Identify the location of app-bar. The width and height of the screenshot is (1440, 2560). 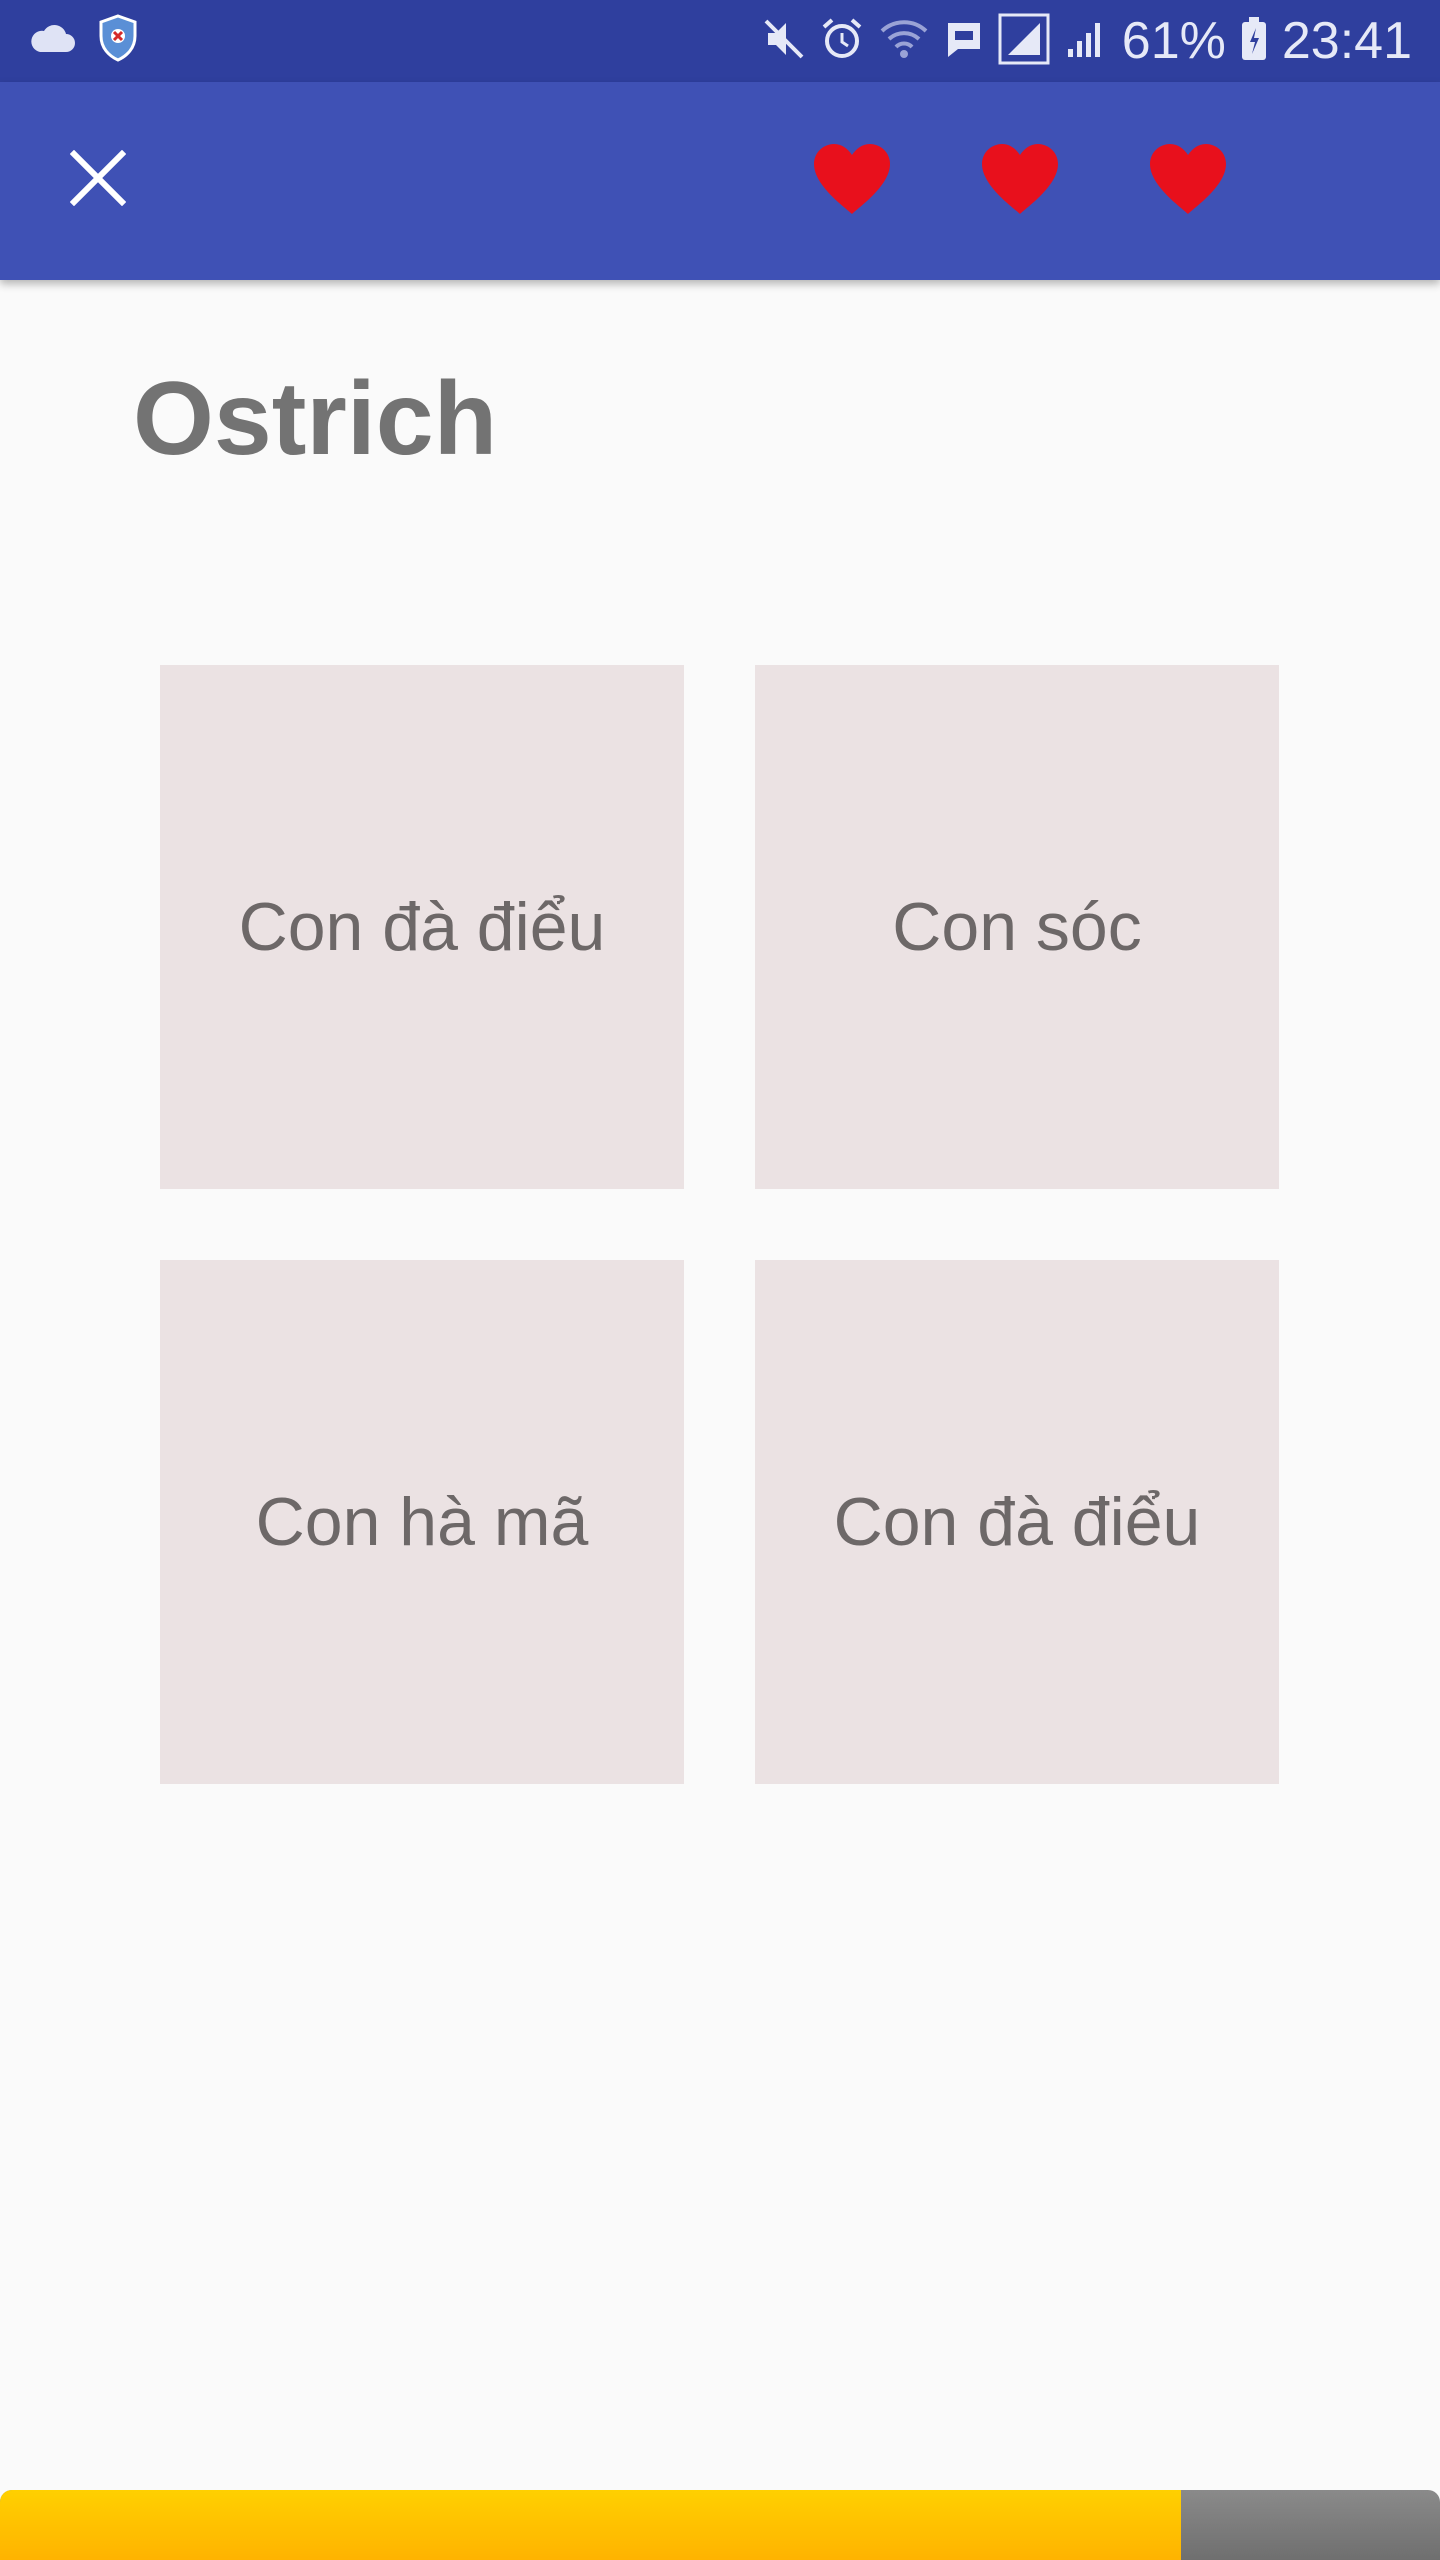
(720, 181).